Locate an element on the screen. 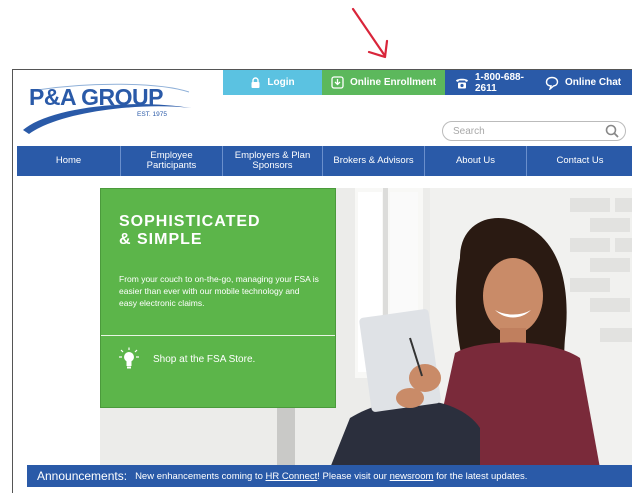  promo-title: SOPHISTICATED & SIMPLE is located at coordinates (190, 230).